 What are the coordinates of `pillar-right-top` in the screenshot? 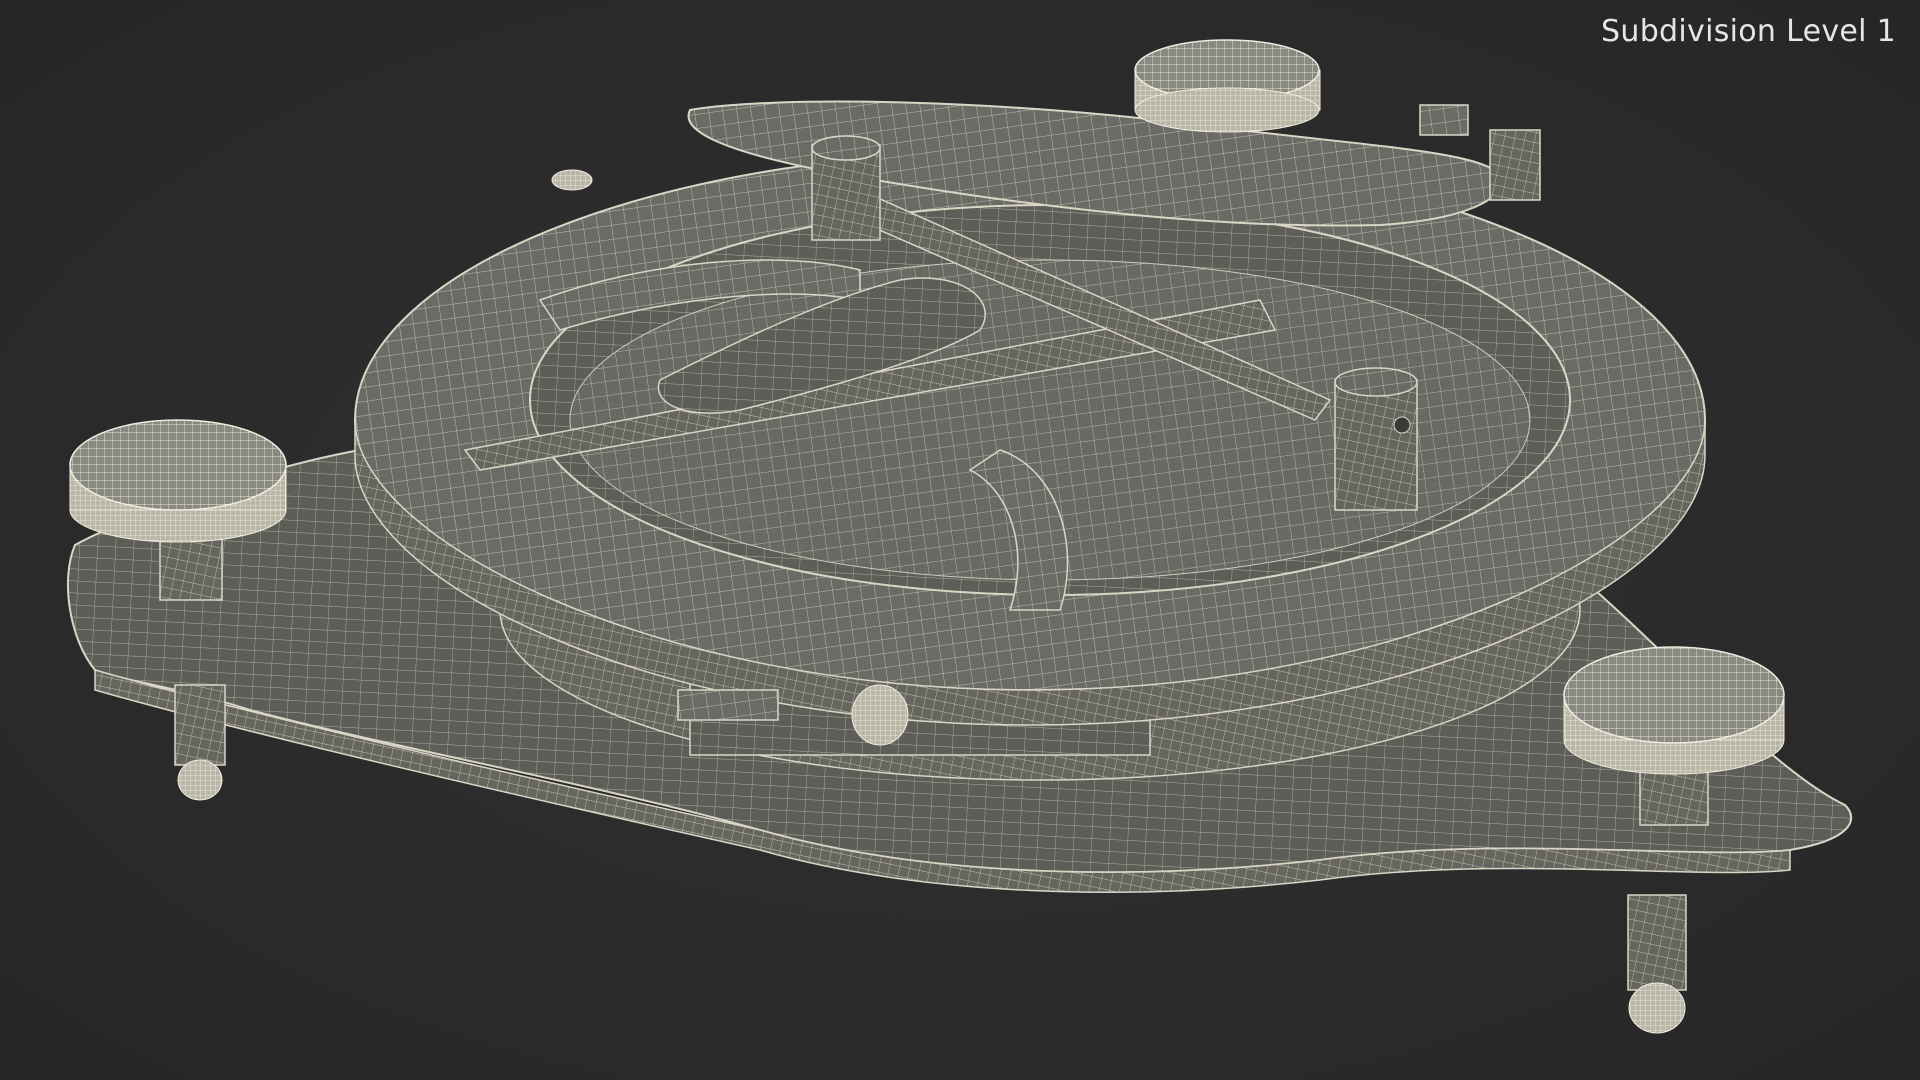 It's located at (1376, 382).